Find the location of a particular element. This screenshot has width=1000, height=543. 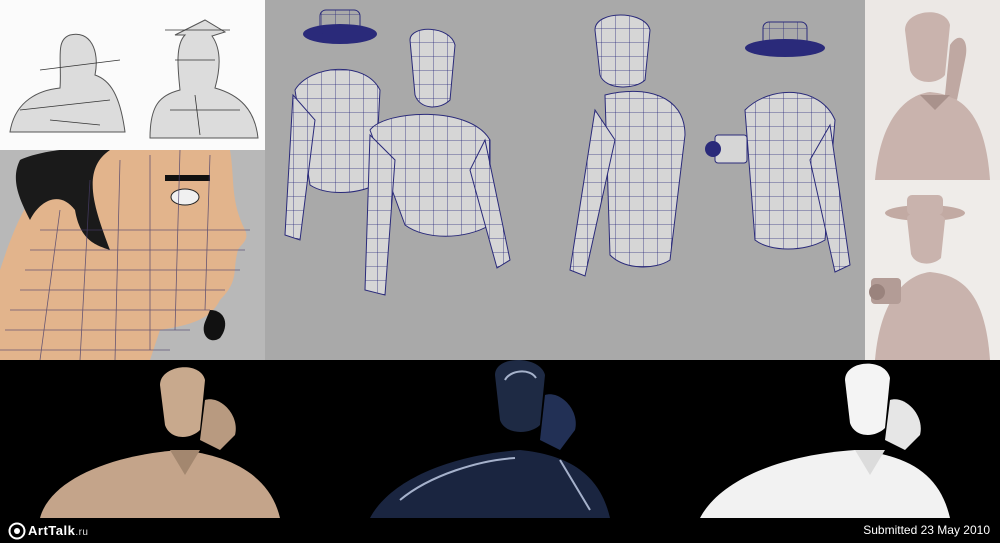

chrome-render-panel is located at coordinates (485, 439).